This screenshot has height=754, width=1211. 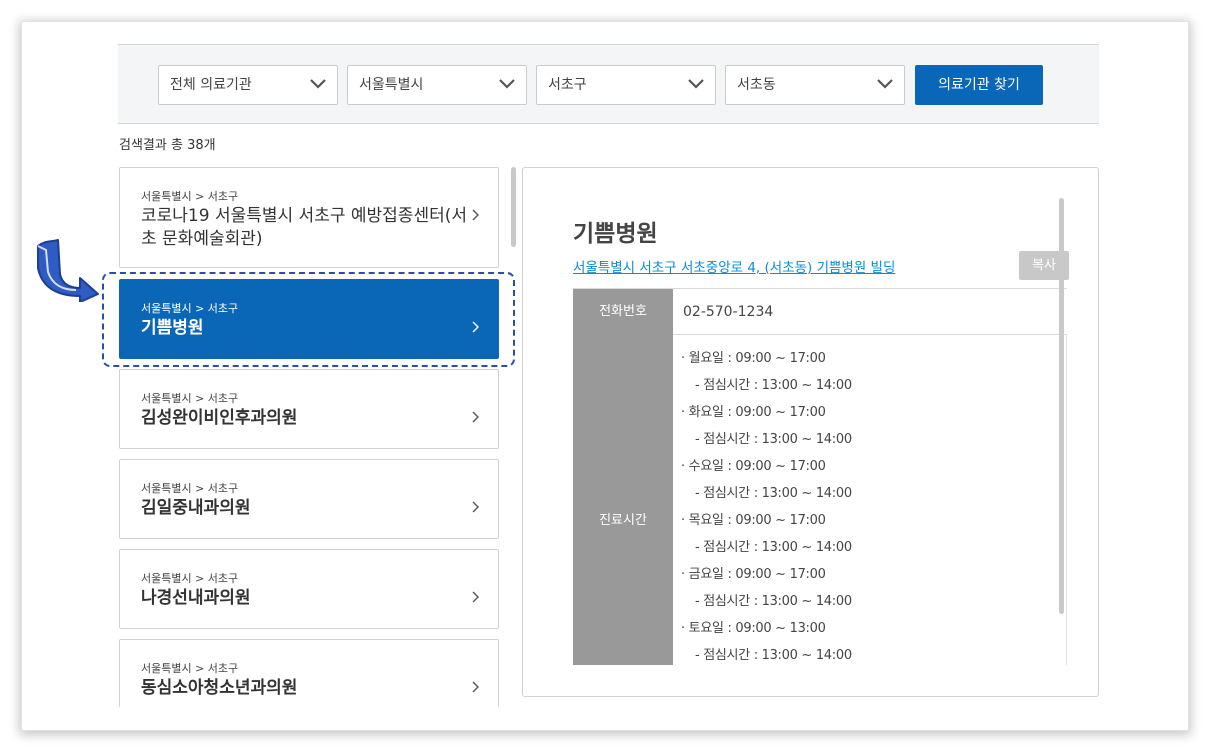 What do you see at coordinates (815, 85) in the screenshot?
I see `dong-select: 서초동` at bounding box center [815, 85].